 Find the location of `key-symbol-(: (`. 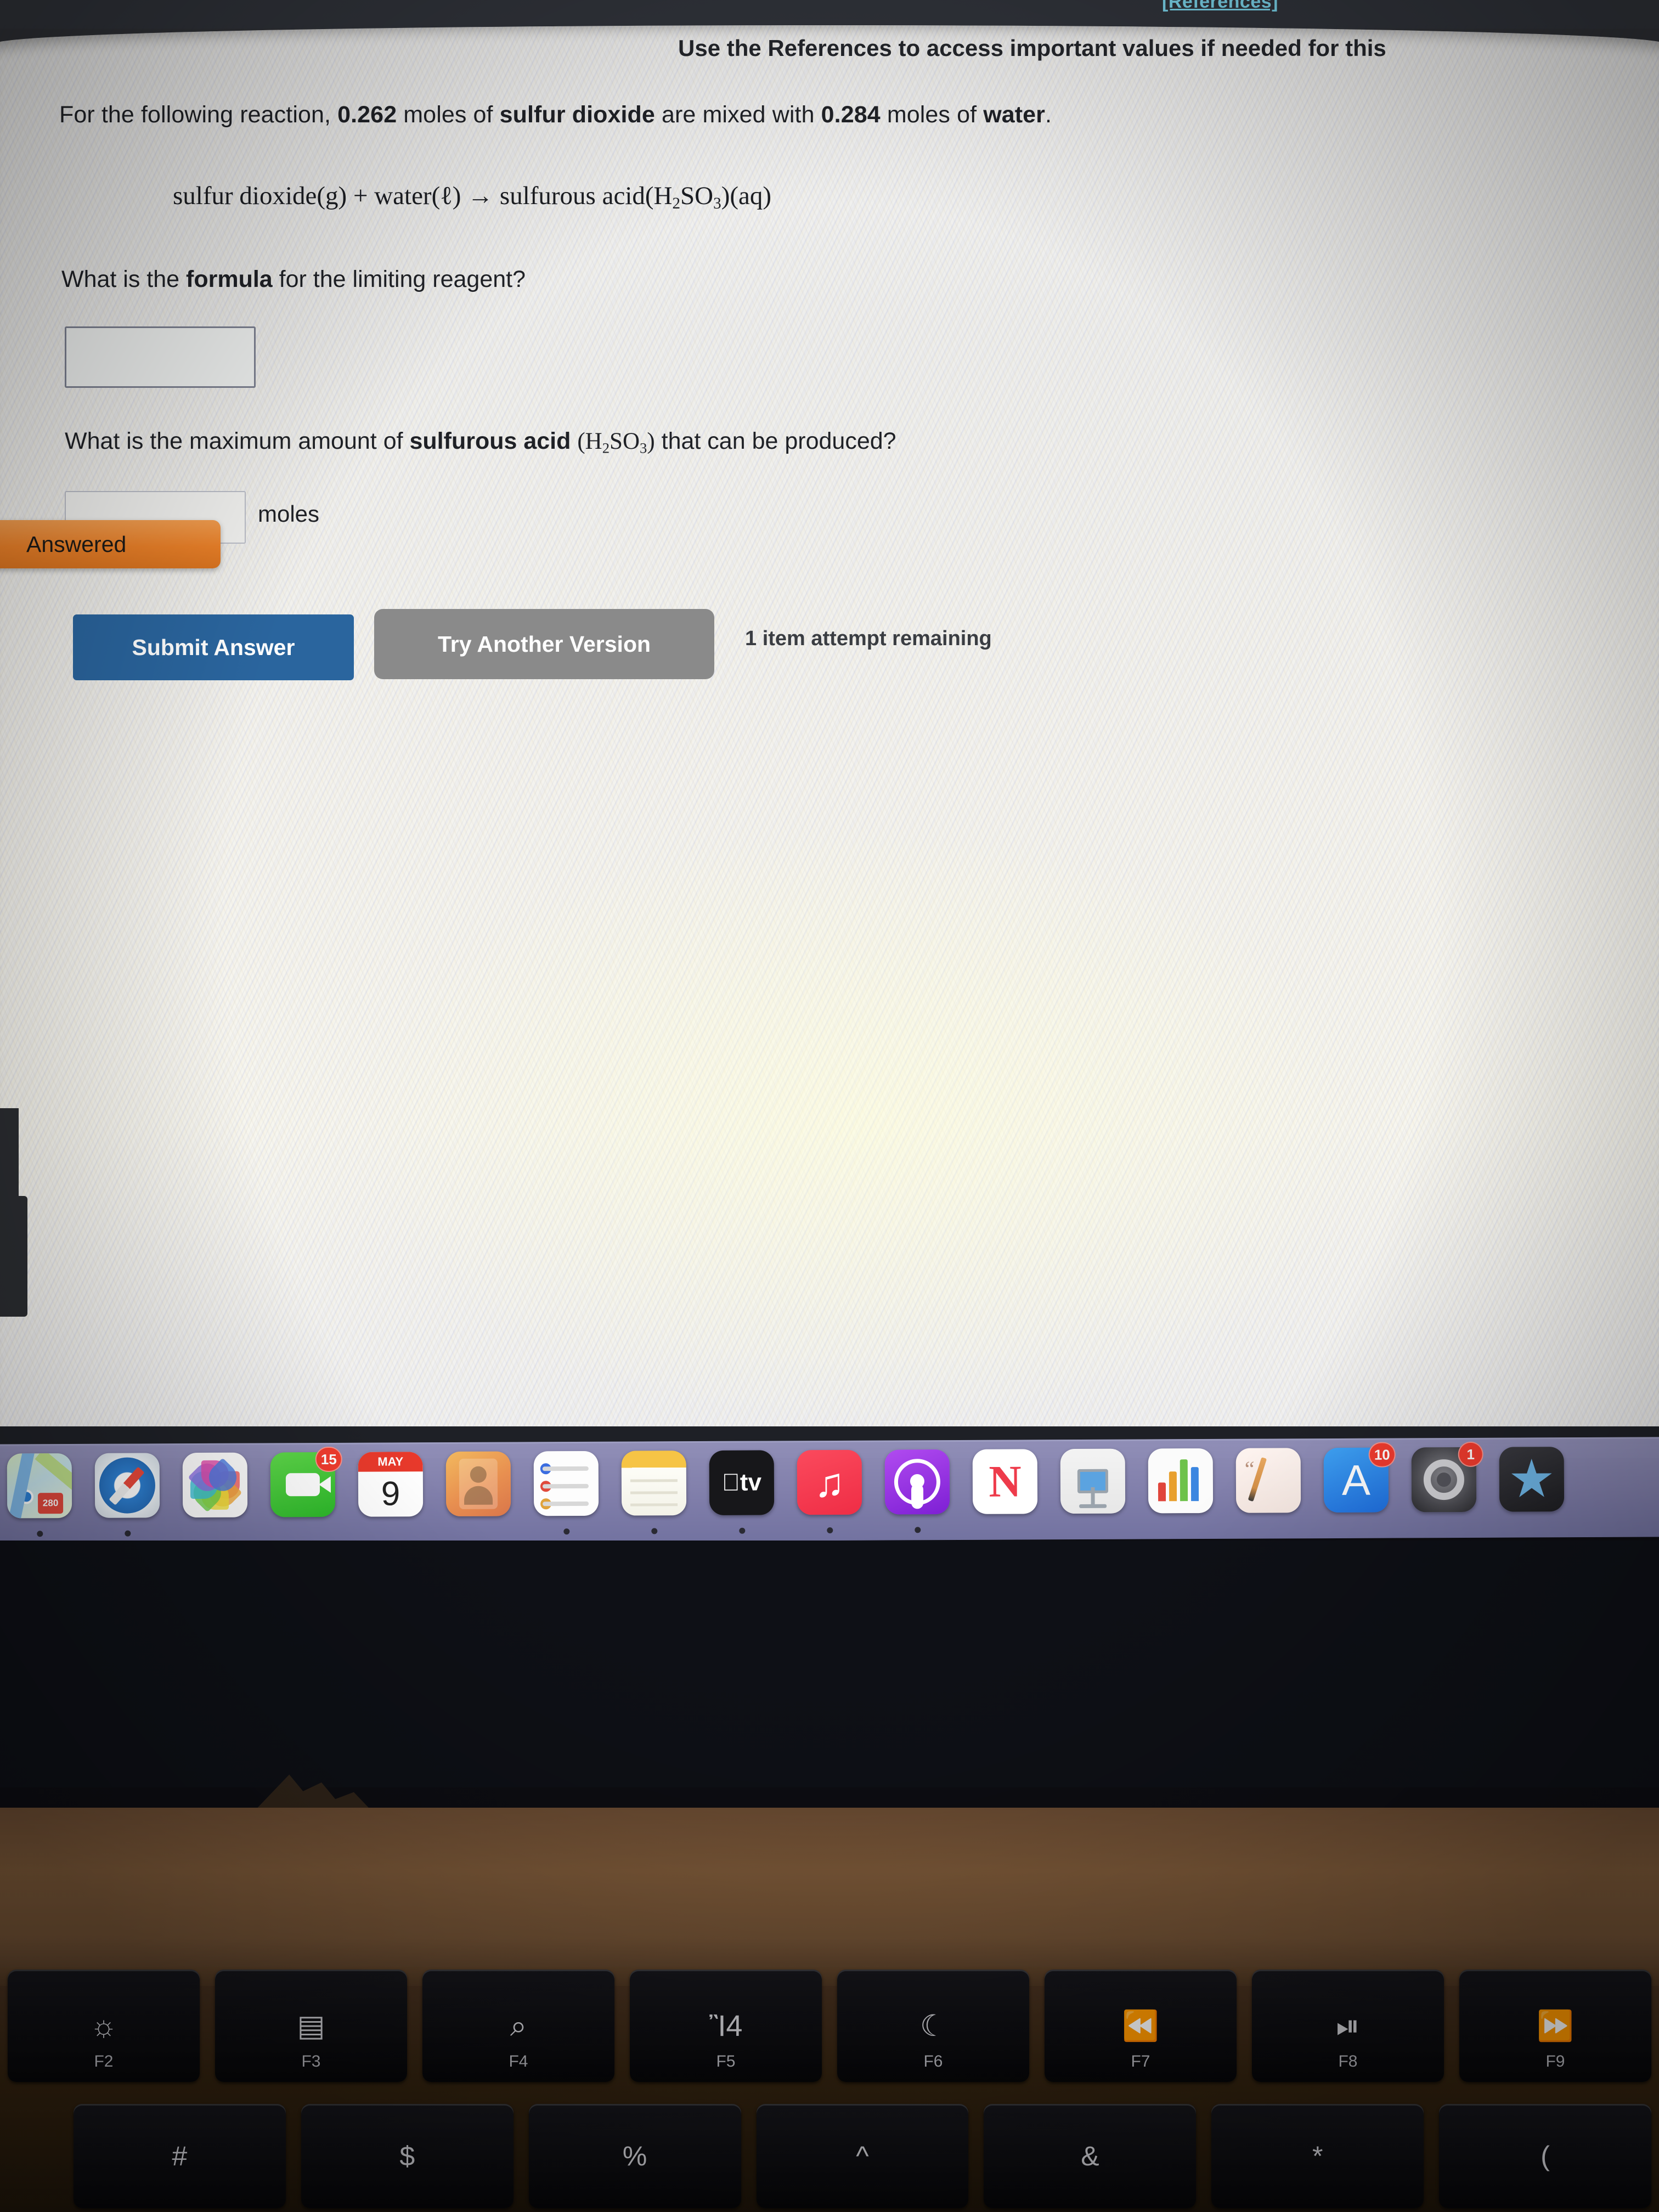

key-symbol-(: ( is located at coordinates (1545, 2156).